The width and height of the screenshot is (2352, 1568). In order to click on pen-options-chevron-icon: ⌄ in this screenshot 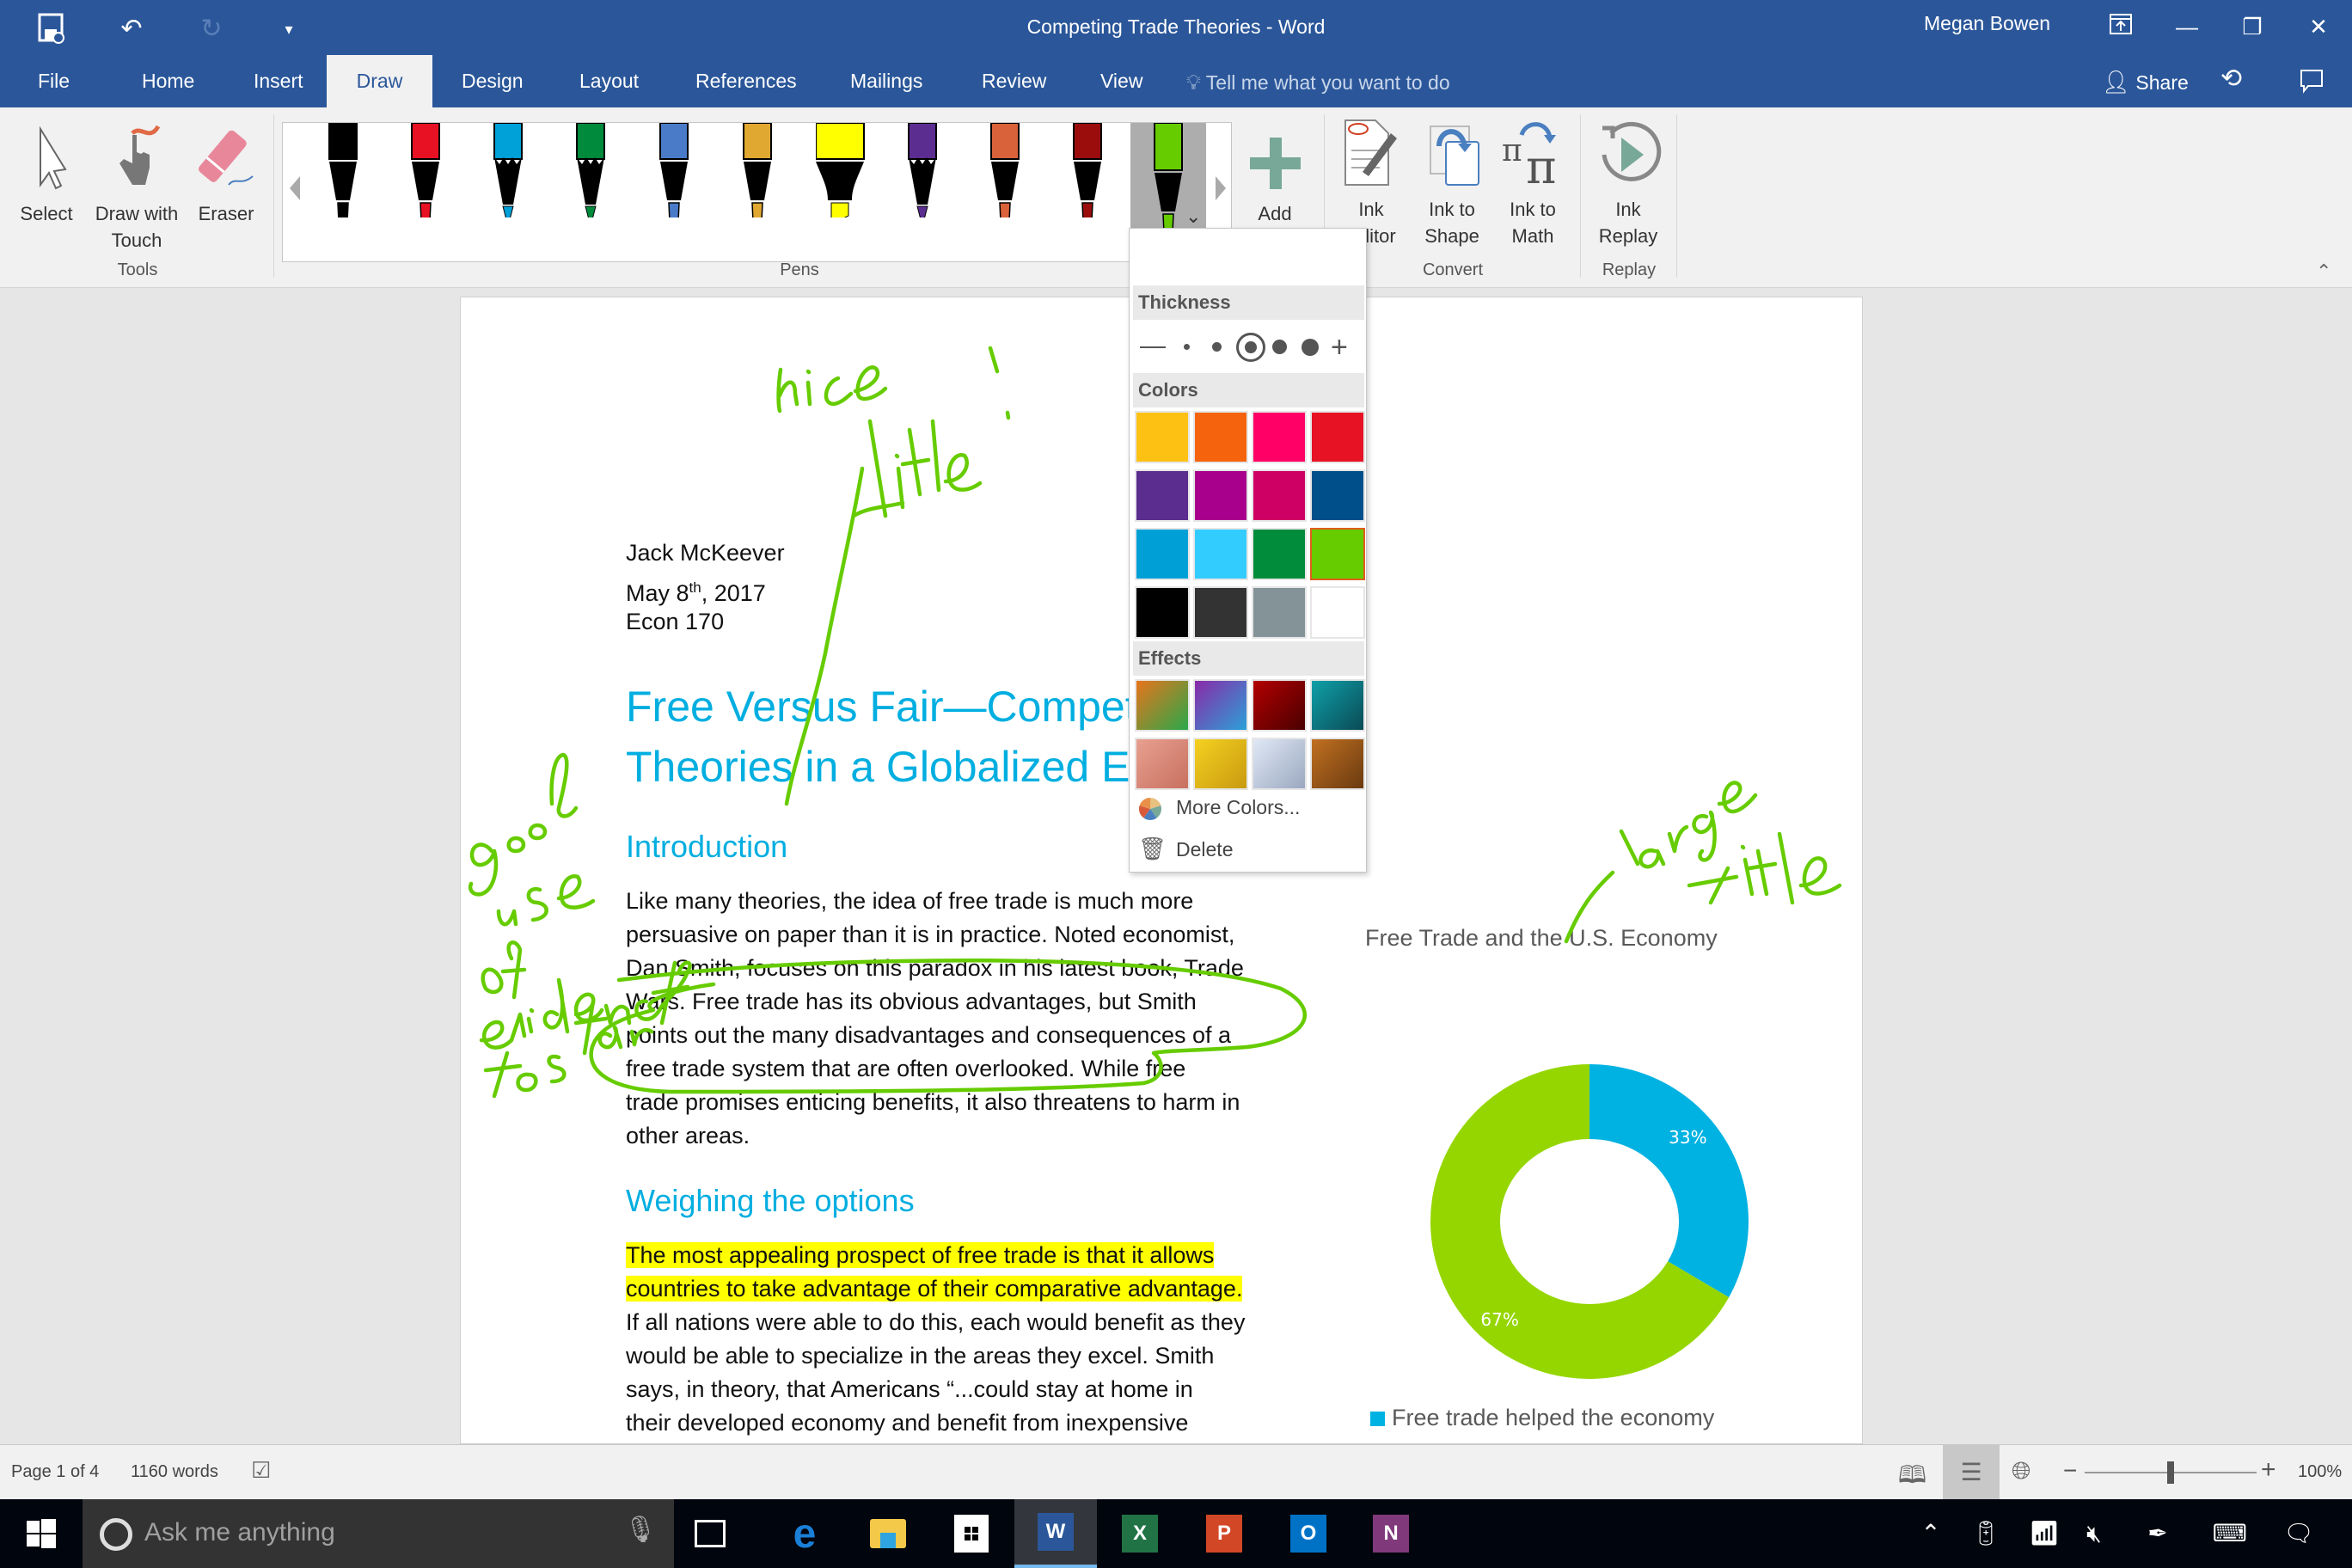, I will do `click(1193, 216)`.